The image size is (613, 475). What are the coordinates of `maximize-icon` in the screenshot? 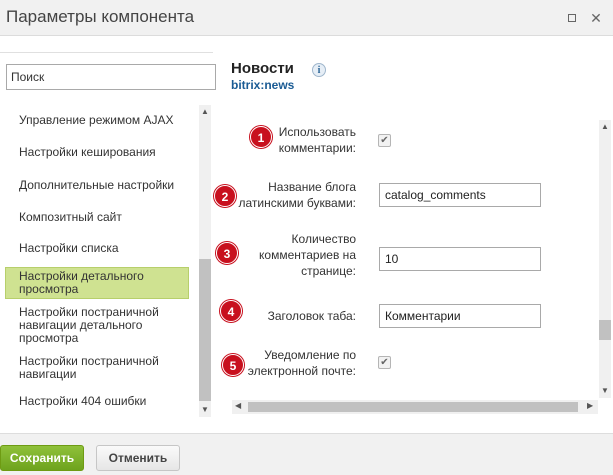 It's located at (572, 18).